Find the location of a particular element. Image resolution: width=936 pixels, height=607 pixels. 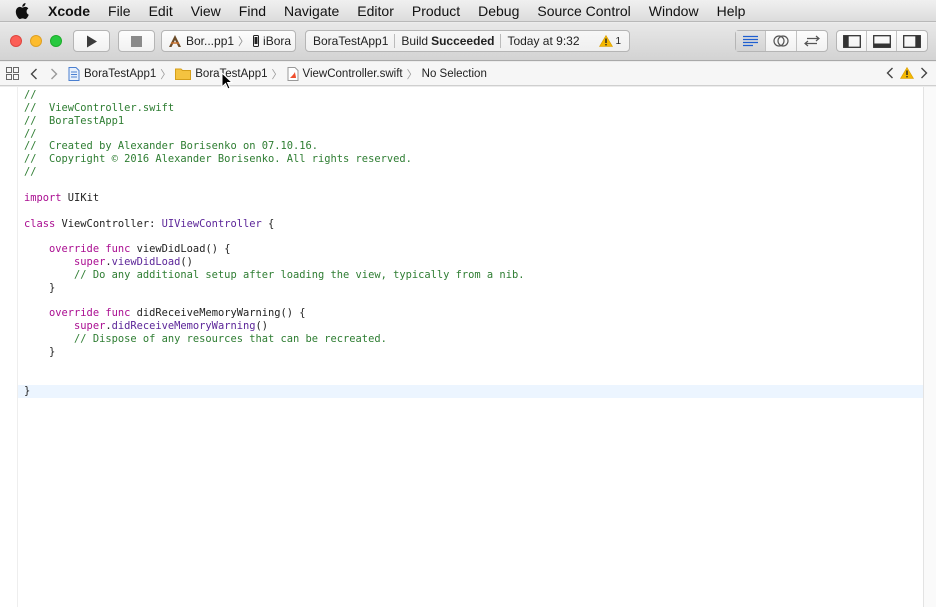

editor-scrollbar is located at coordinates (929, 347).